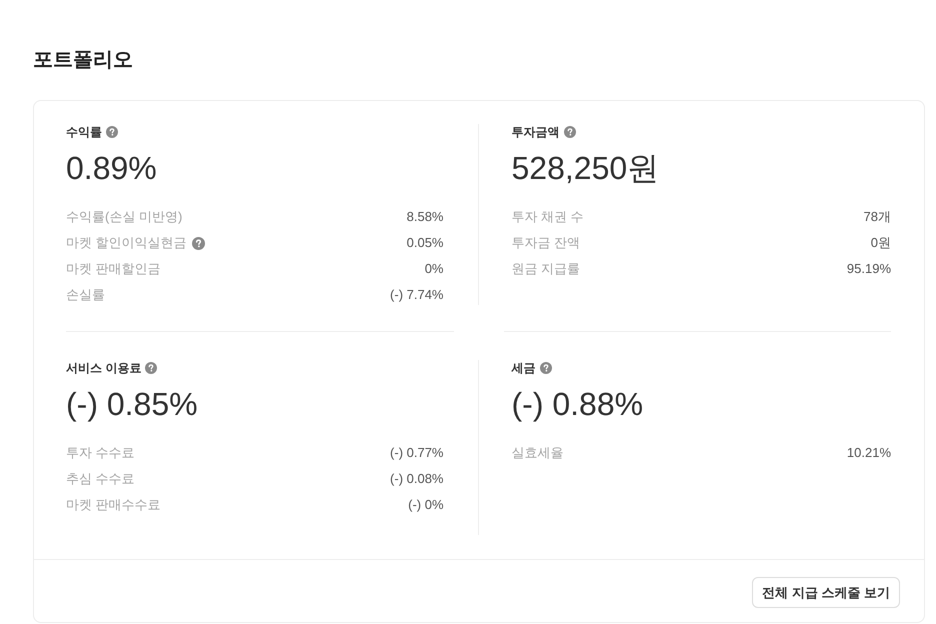  What do you see at coordinates (417, 479) in the screenshot?
I see `detail-value: (-) 0.08%` at bounding box center [417, 479].